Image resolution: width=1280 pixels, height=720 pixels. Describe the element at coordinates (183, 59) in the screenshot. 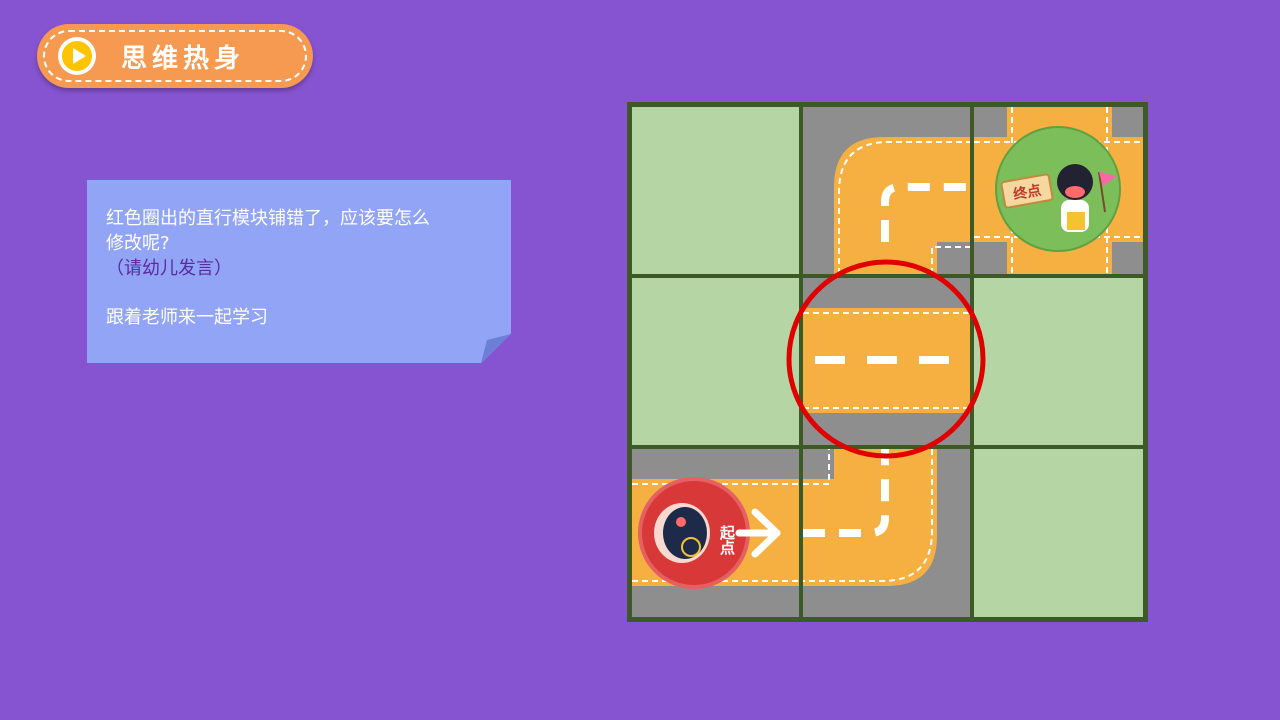

I see `section-title: 思维热身` at that location.